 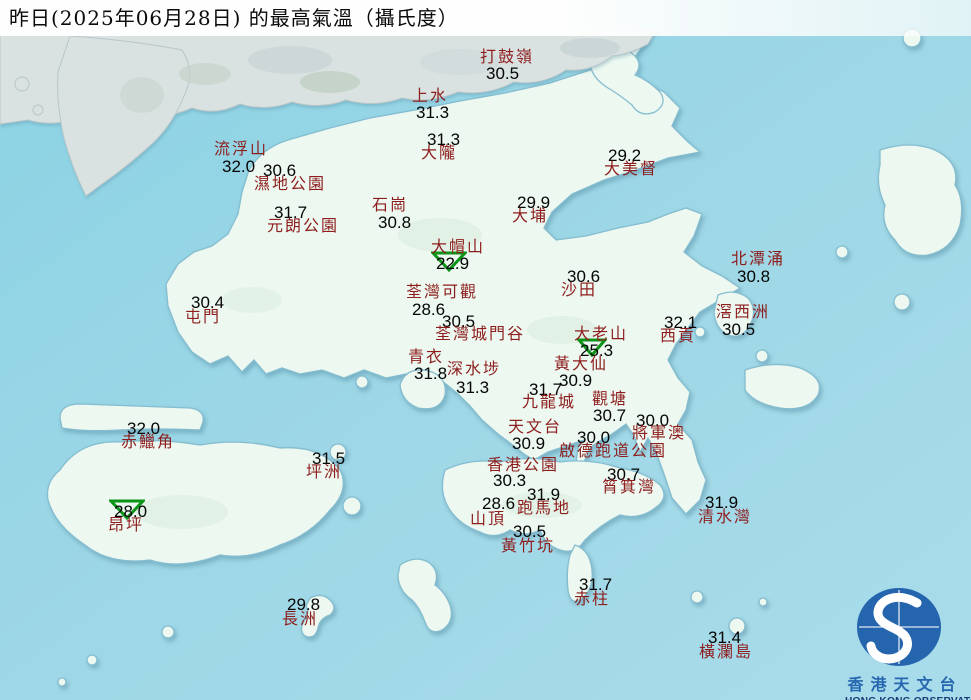 I want to click on station-label: 打鼓嶺, so click(x=507, y=56).